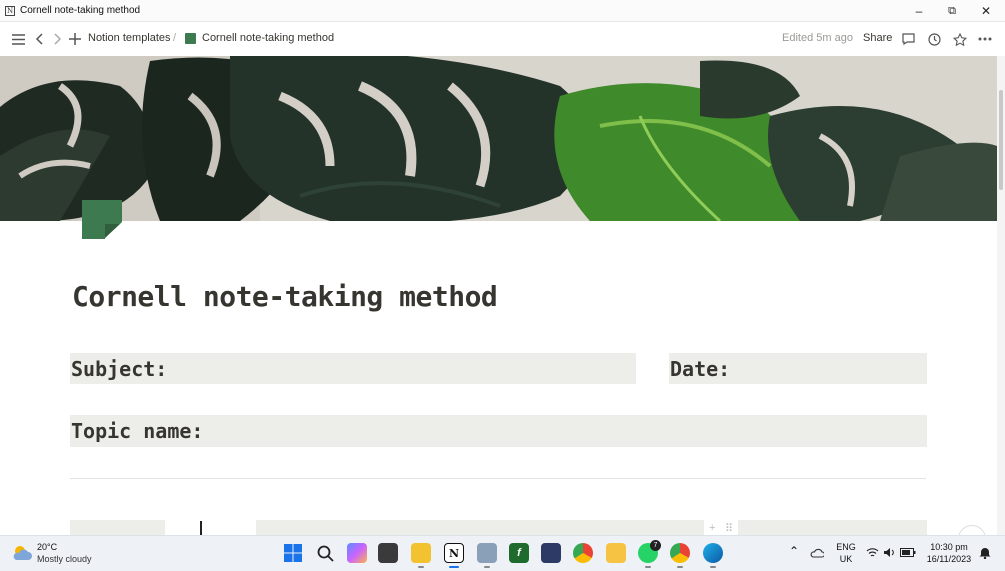 The image size is (1005, 571). I want to click on star-icon, so click(960, 39).